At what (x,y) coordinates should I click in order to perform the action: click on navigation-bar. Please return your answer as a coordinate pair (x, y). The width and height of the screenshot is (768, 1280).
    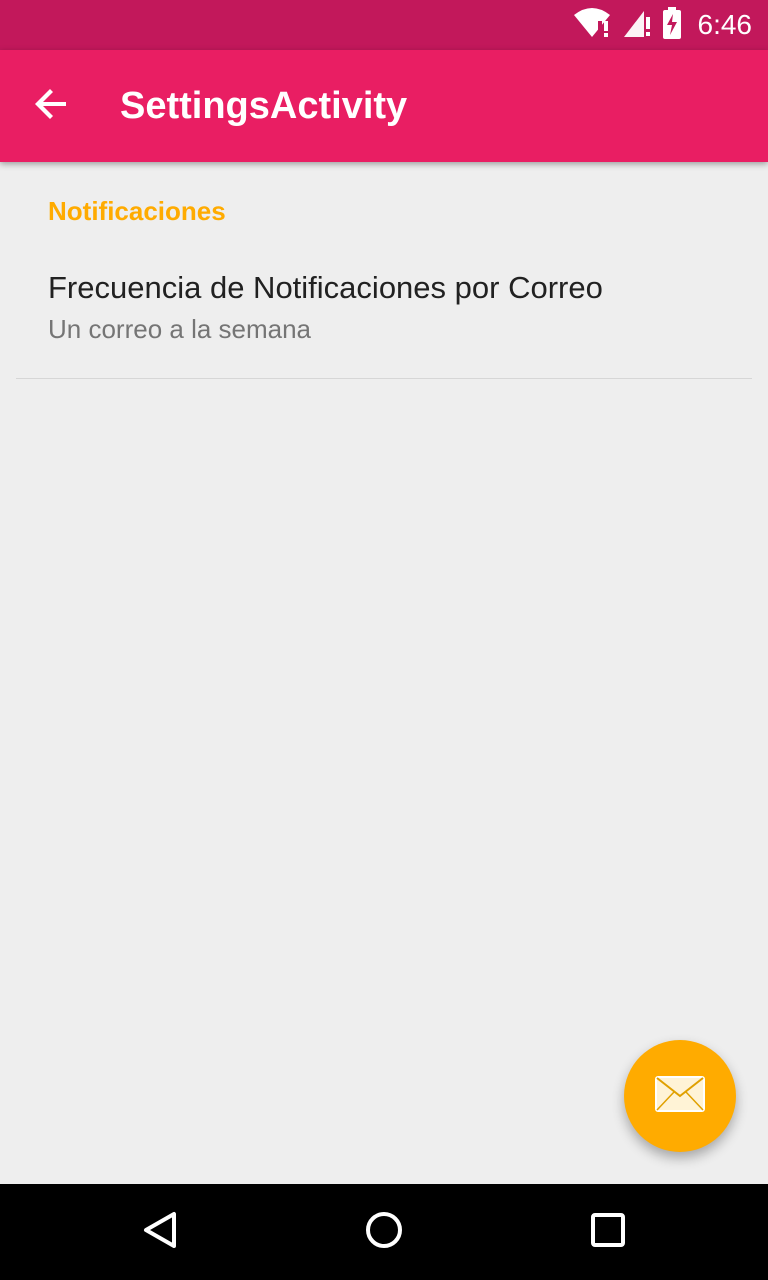
    Looking at the image, I should click on (384, 1232).